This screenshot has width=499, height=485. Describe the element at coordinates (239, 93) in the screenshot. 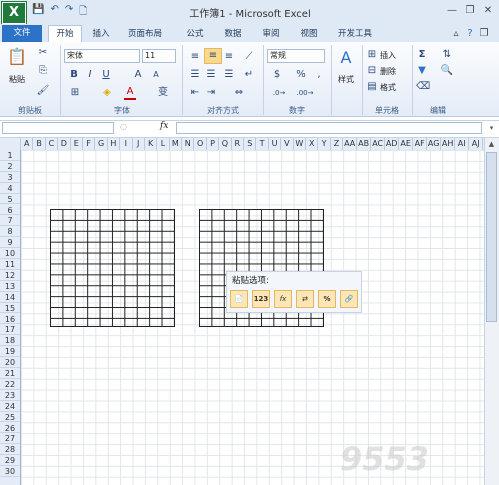

I see `merge-center-icon: ⇔` at that location.